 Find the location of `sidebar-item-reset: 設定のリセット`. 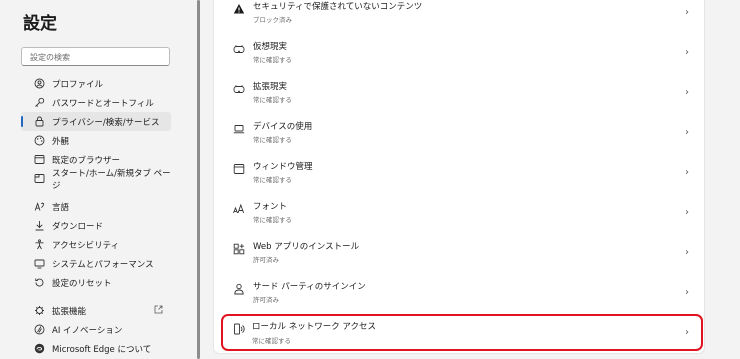

sidebar-item-reset: 設定のリセット is located at coordinates (96, 282).